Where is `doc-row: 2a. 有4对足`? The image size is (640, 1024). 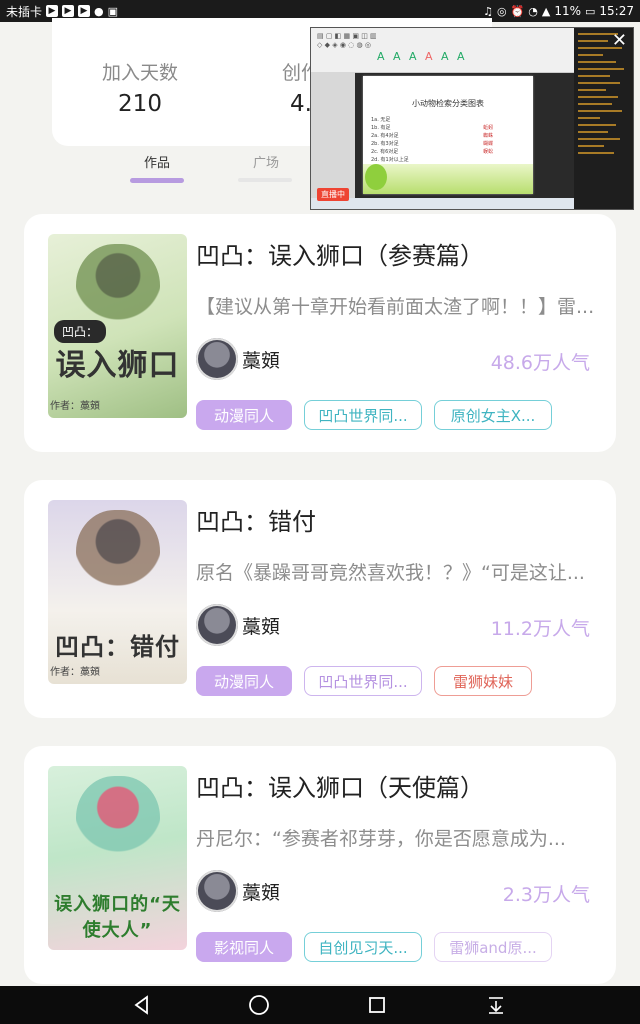
doc-row: 2a. 有4对足 is located at coordinates (385, 136).